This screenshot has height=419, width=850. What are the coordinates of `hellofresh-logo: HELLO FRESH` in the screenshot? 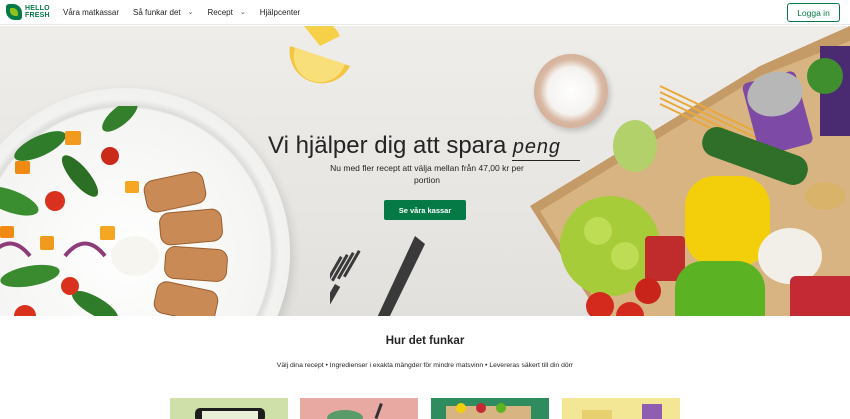 It's located at (28, 12).